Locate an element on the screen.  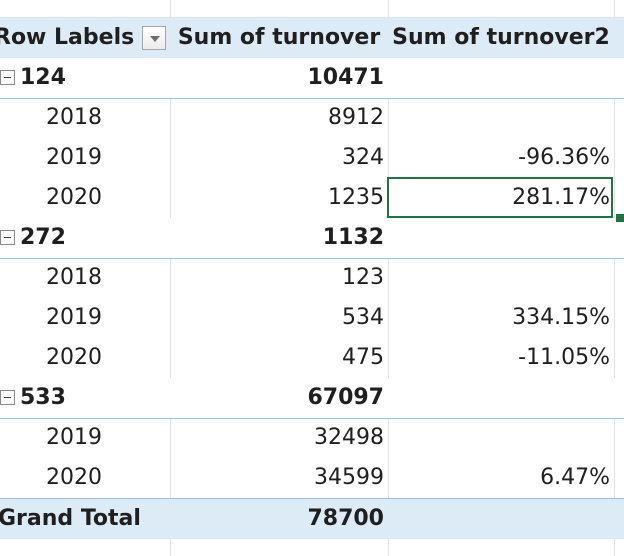
turnover-cell: 32498 is located at coordinates (279, 438).